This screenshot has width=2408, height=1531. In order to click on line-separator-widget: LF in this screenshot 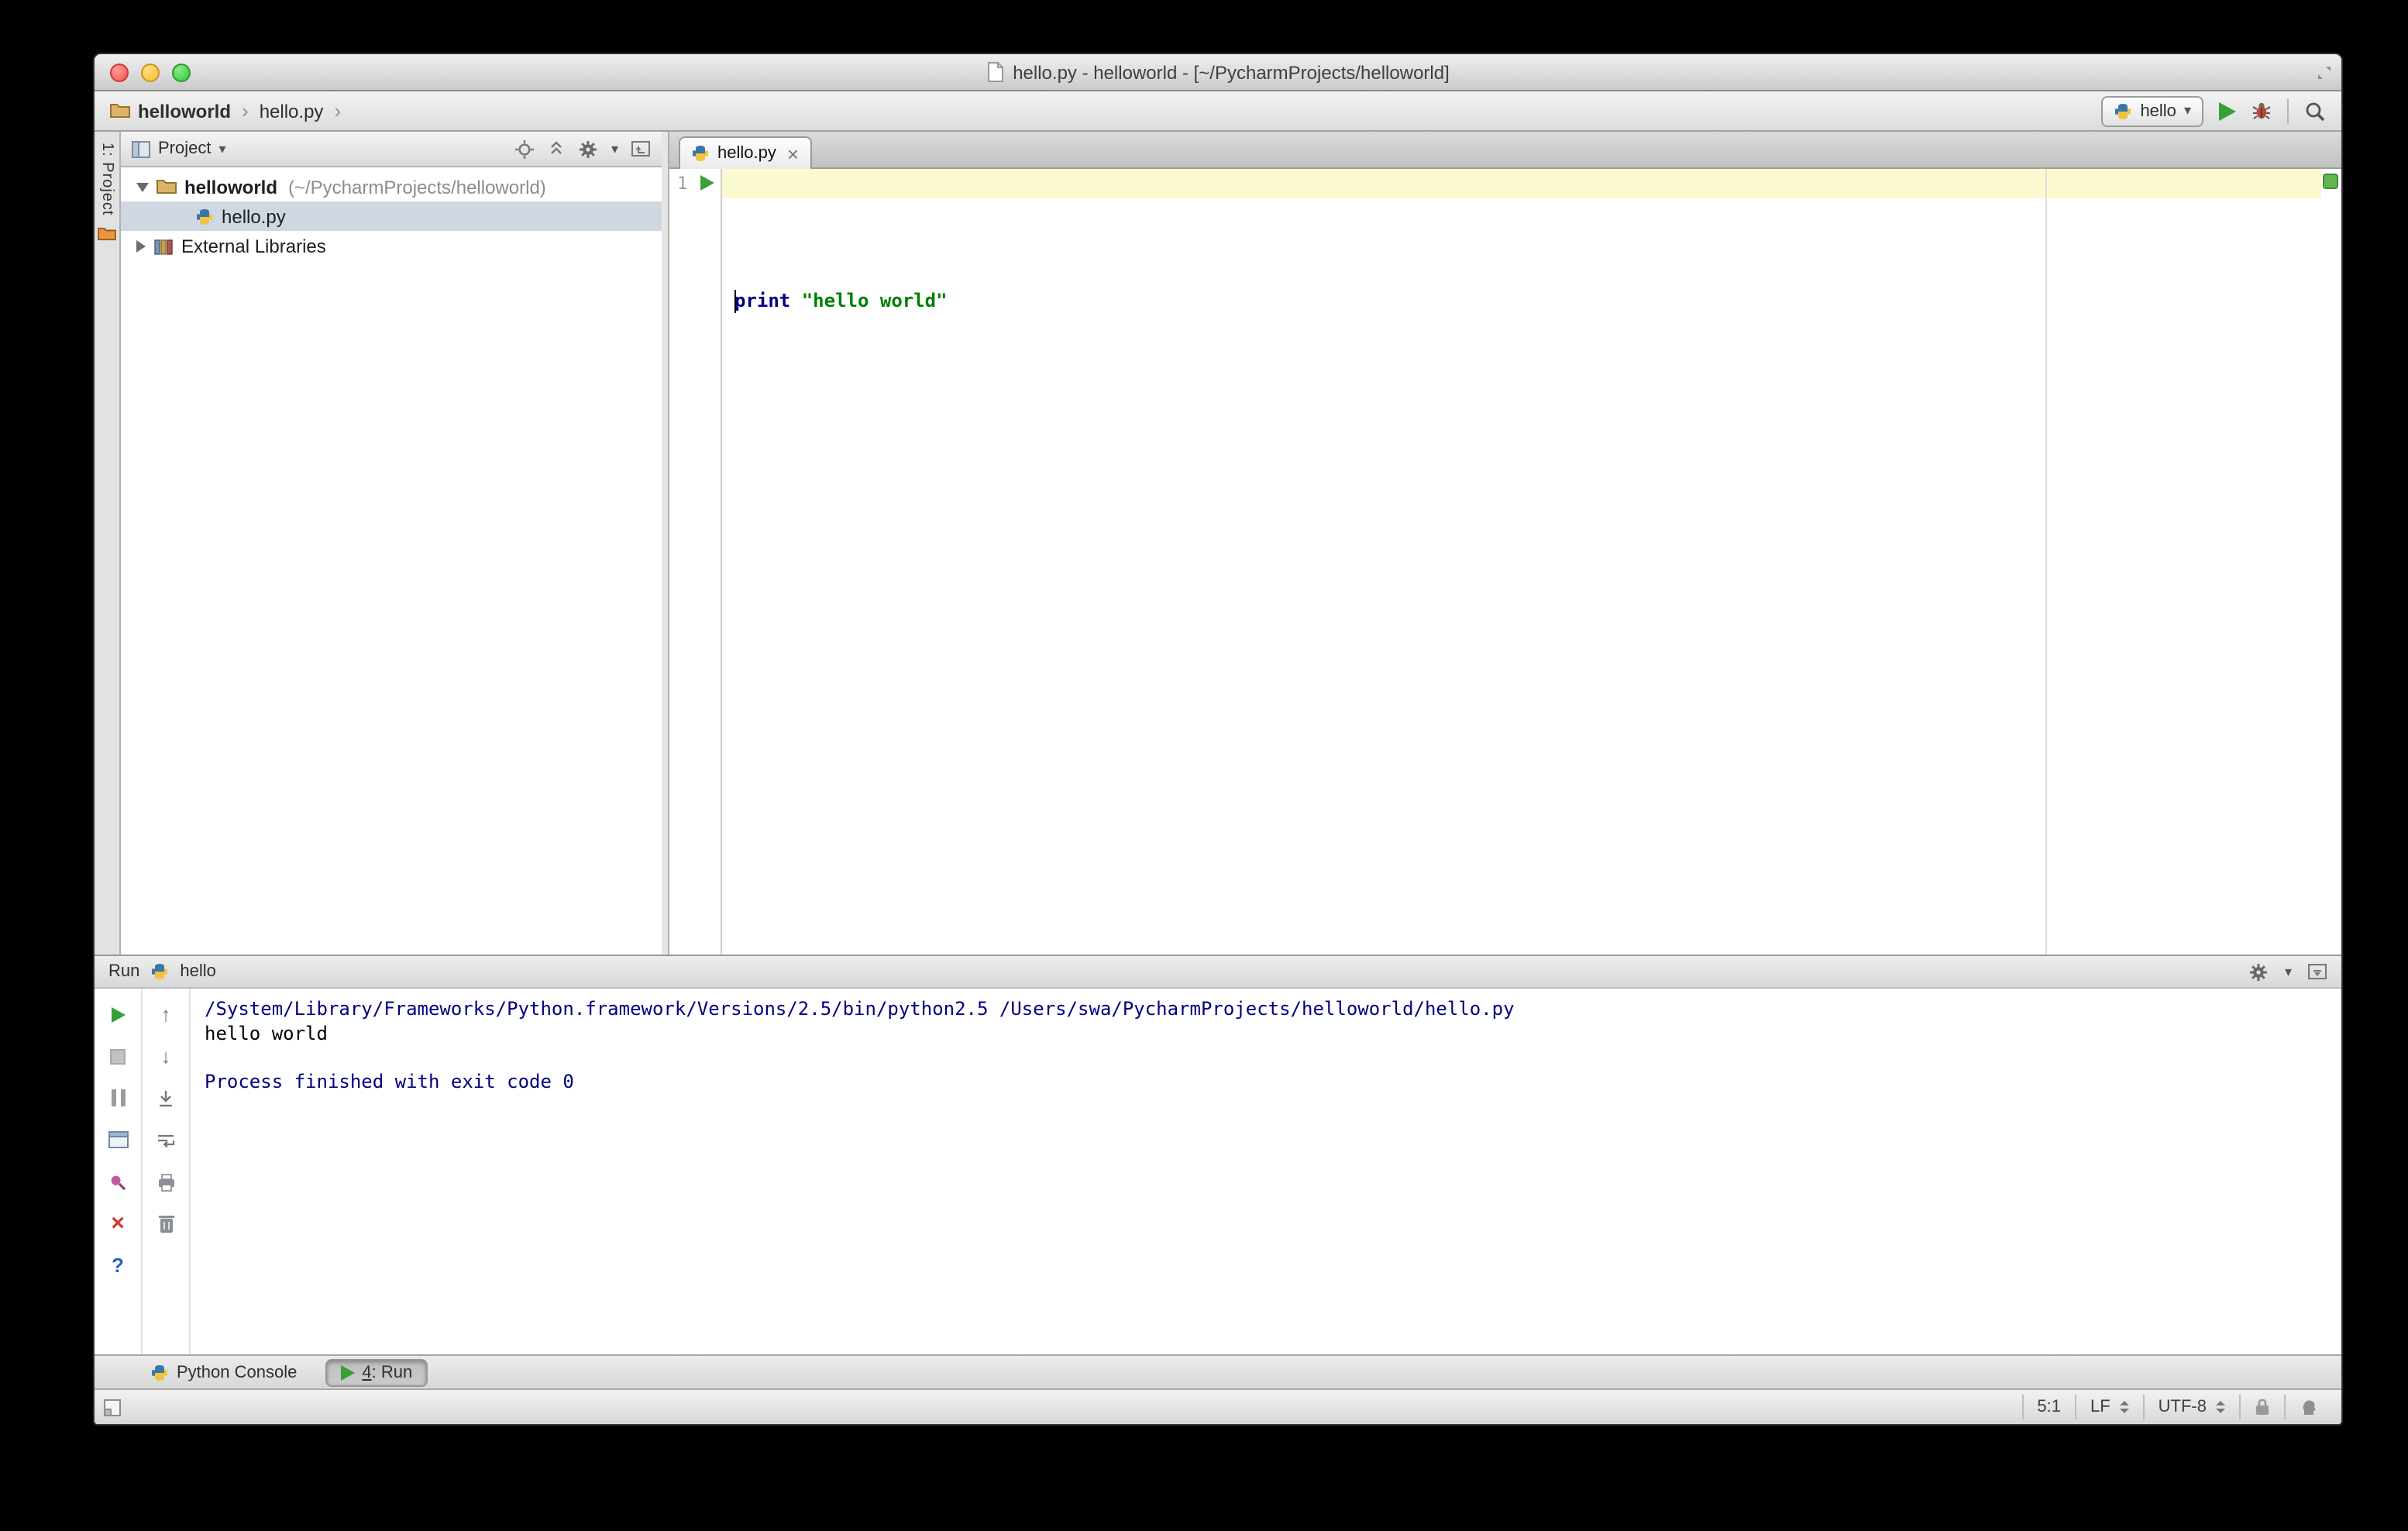, I will do `click(2108, 1407)`.